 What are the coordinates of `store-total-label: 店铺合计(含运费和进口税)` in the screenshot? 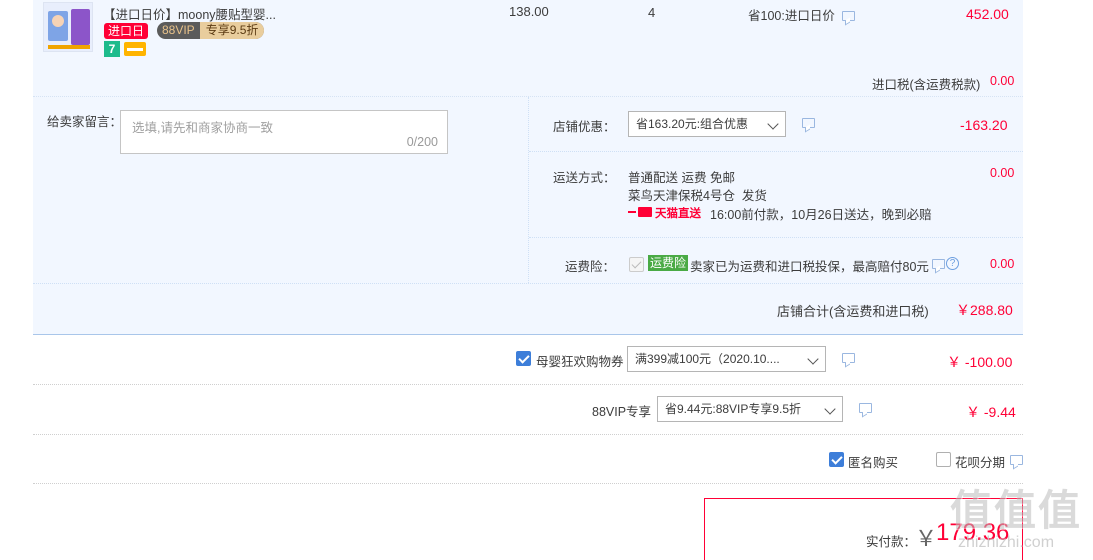 It's located at (853, 311).